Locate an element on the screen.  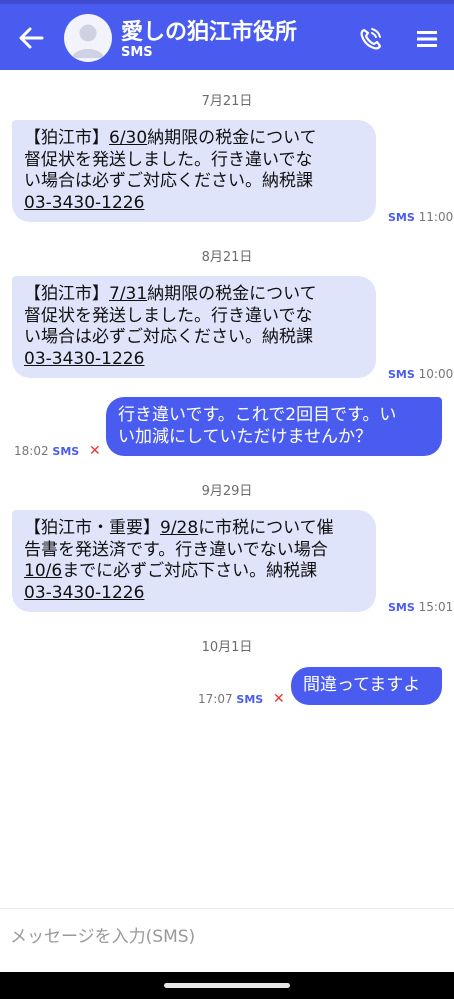
back-button is located at coordinates (32, 38).